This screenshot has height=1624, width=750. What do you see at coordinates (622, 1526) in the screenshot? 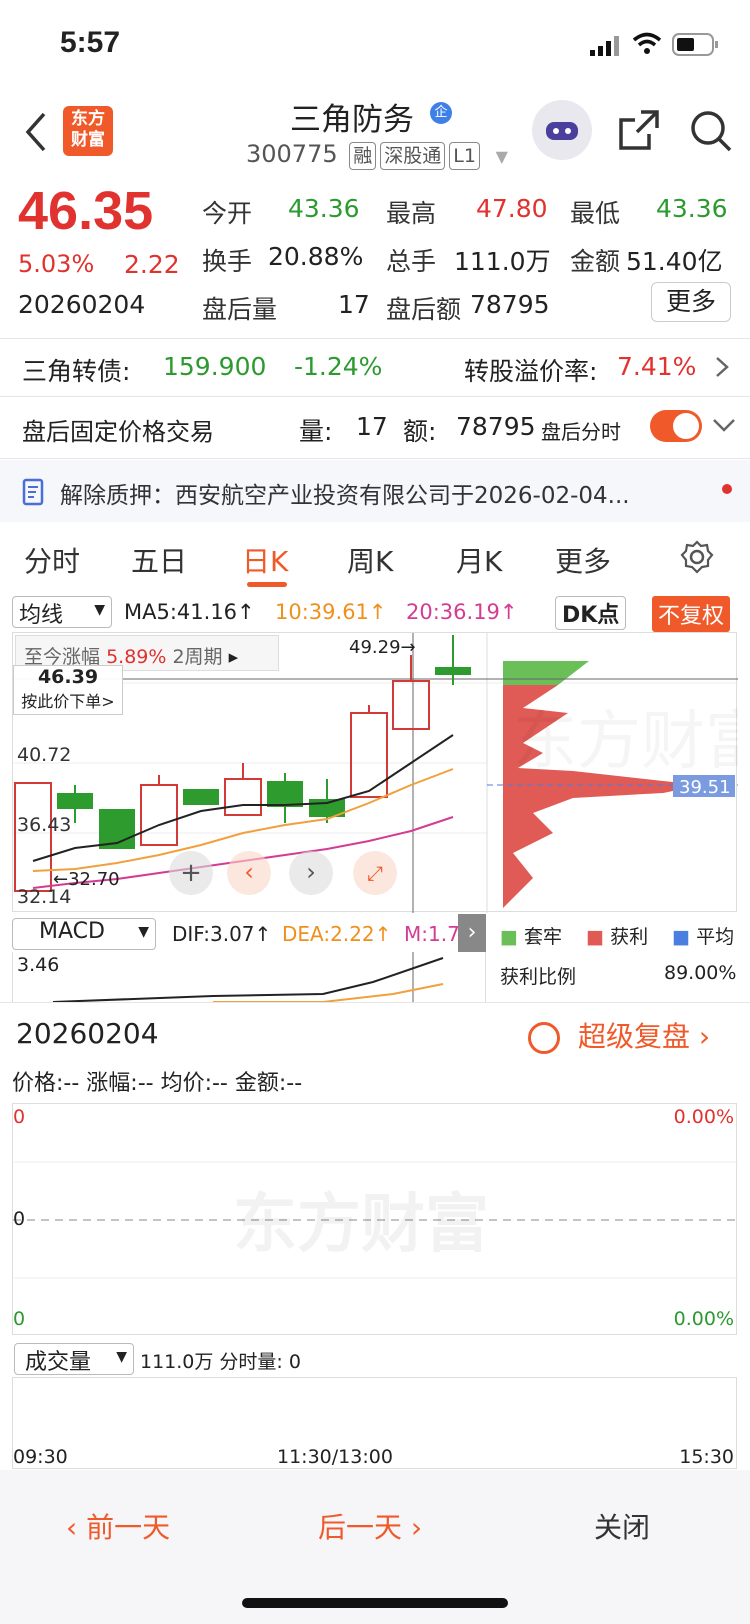
I see `close-button: 关闭` at bounding box center [622, 1526].